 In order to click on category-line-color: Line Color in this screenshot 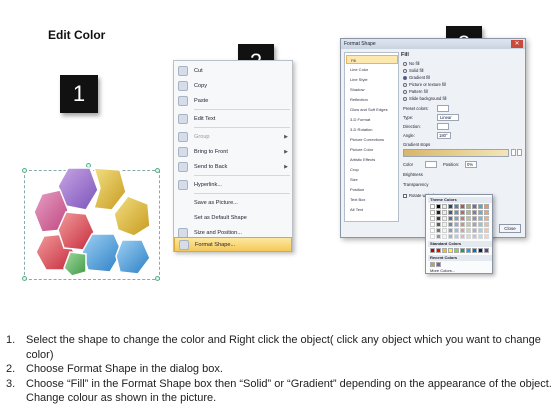, I will do `click(372, 69)`.